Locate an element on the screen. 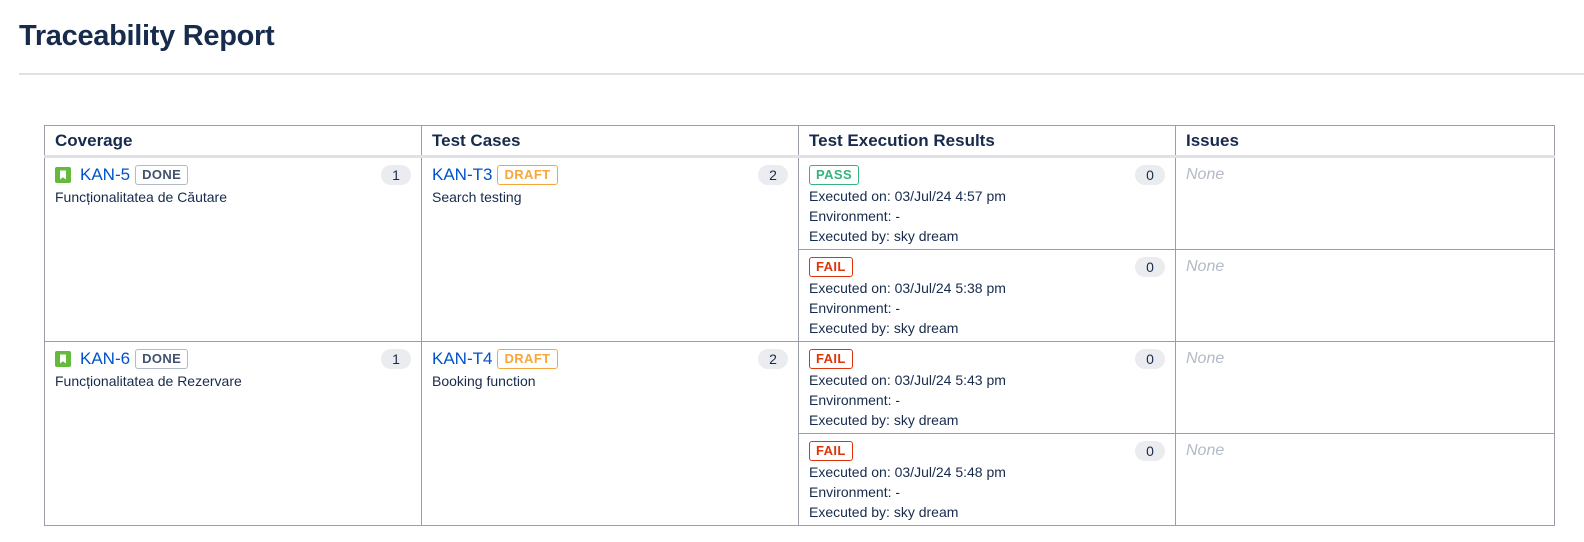 The width and height of the screenshot is (1584, 542). title-divider is located at coordinates (801, 74).